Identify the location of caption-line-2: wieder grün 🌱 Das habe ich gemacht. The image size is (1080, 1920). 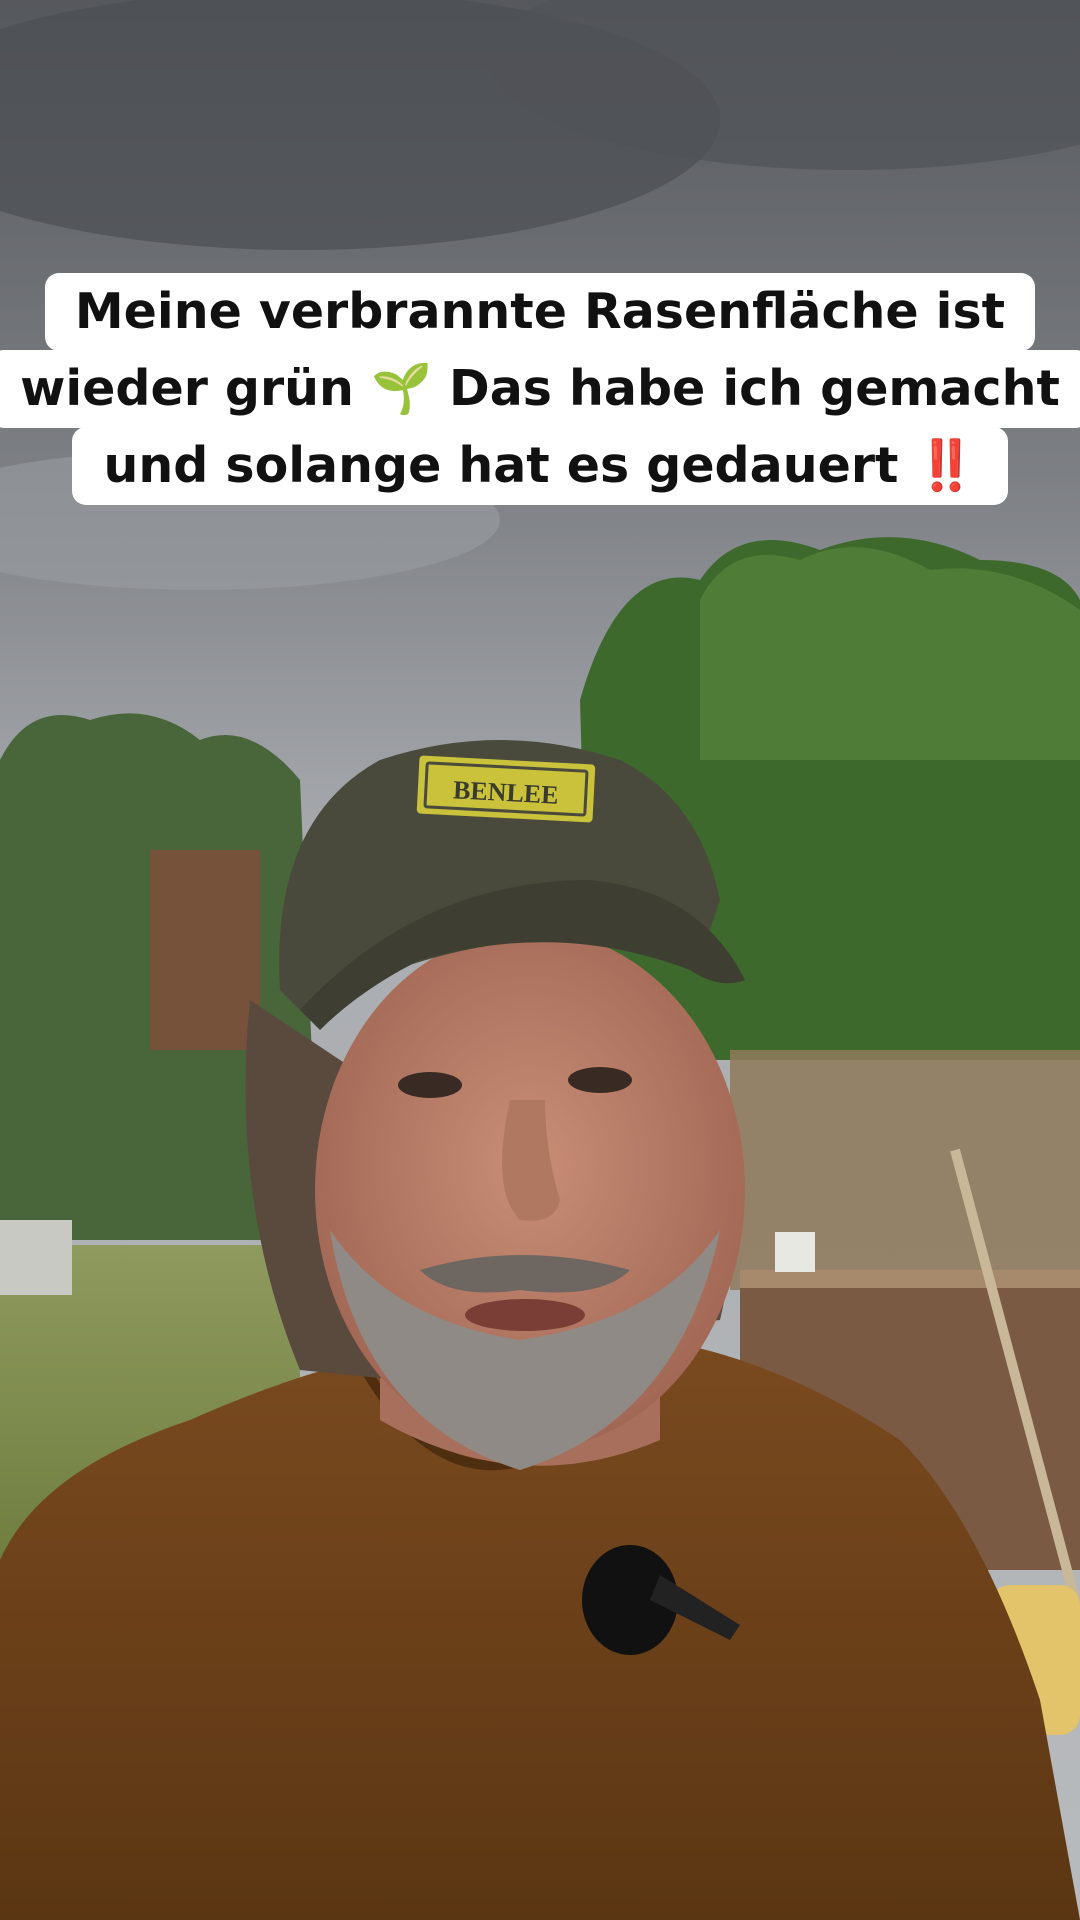
(540, 389).